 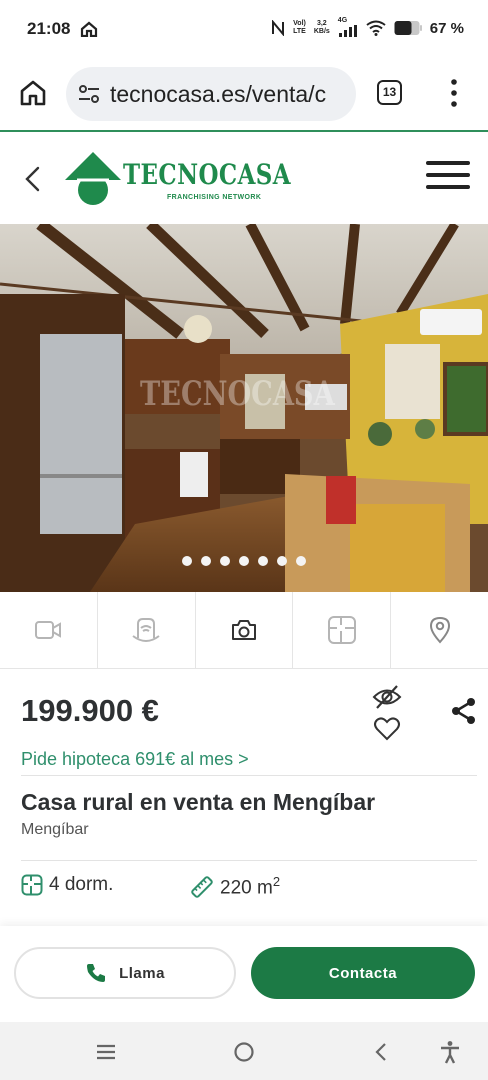 What do you see at coordinates (321, 27) in the screenshot?
I see `speed-indicator: 3,2 KB/s` at bounding box center [321, 27].